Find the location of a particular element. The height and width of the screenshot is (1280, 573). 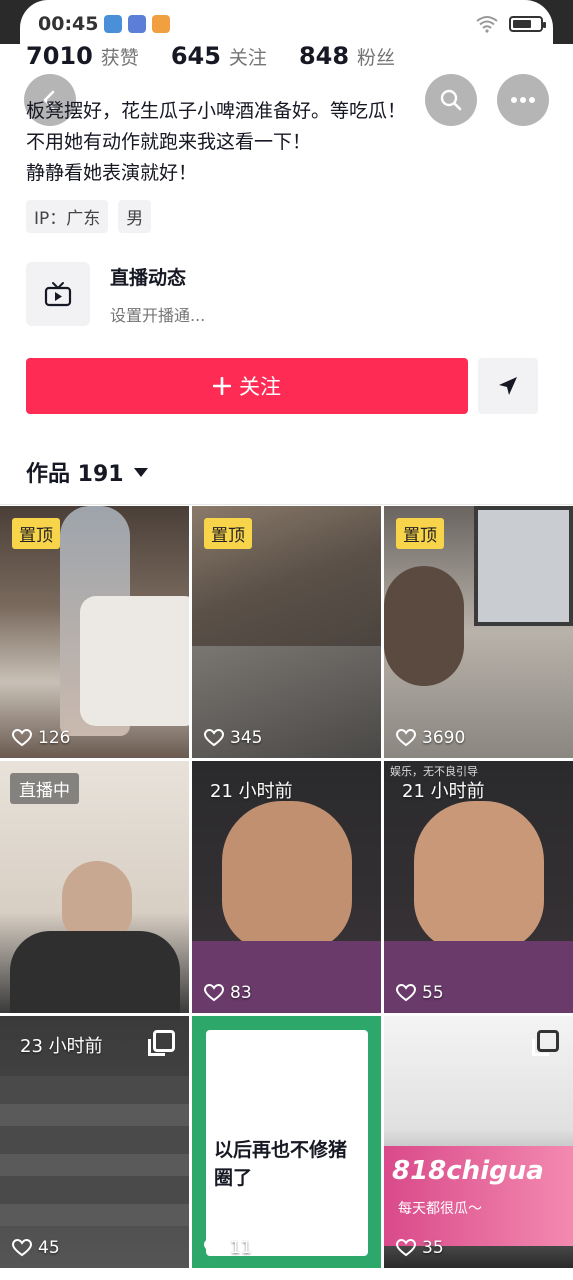

like-value: 126 is located at coordinates (54, 738).